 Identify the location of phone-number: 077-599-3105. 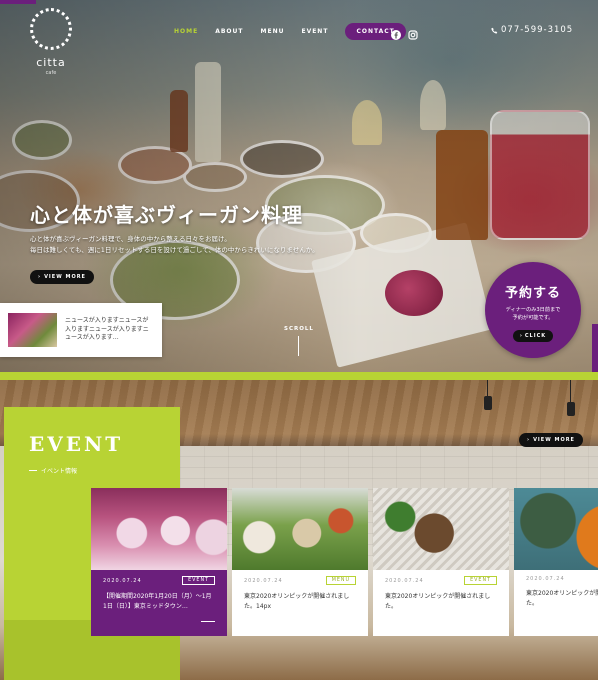
(532, 30).